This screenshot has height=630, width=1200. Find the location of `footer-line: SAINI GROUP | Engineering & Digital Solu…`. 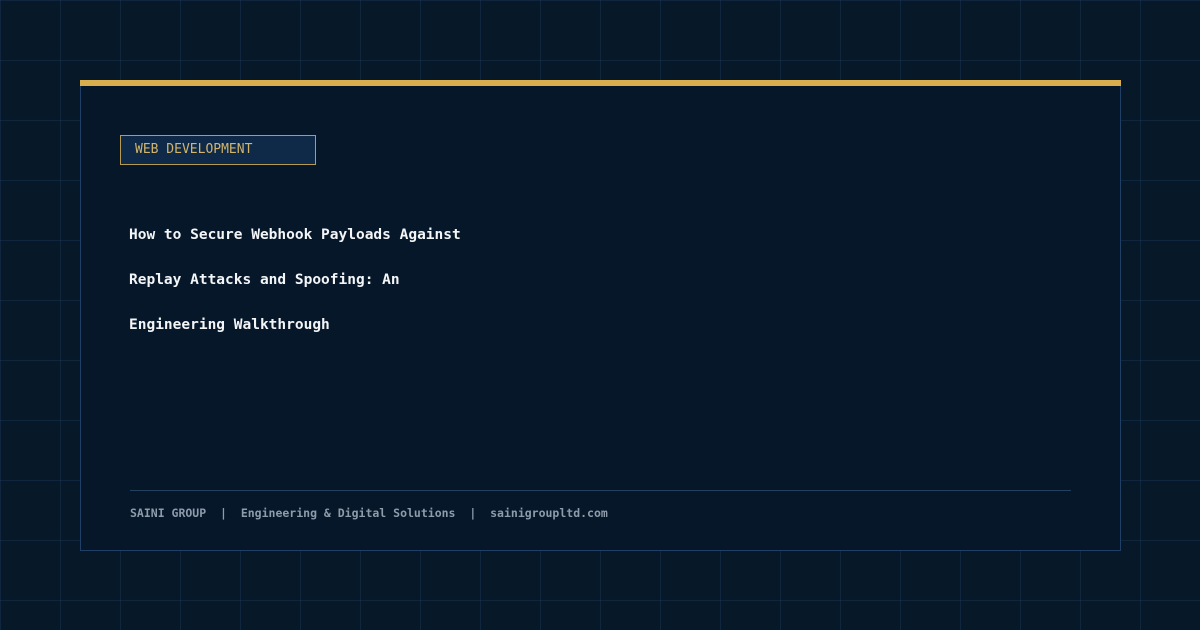

footer-line: SAINI GROUP | Engineering & Digital Solu… is located at coordinates (369, 513).